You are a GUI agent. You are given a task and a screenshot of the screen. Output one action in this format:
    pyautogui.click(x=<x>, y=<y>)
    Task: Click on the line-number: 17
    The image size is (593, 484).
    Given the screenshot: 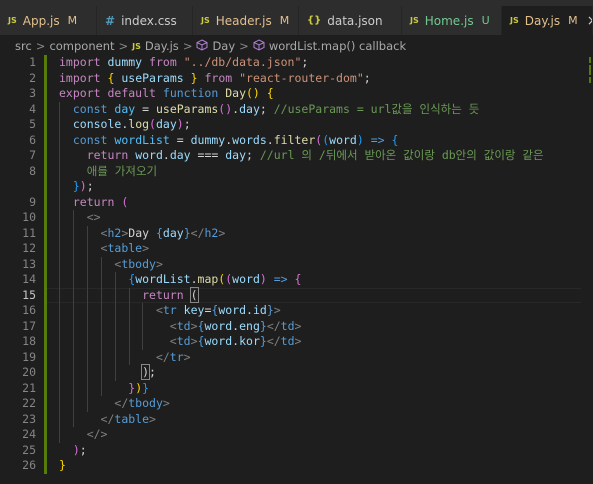 What is the action you would take?
    pyautogui.click(x=29, y=325)
    